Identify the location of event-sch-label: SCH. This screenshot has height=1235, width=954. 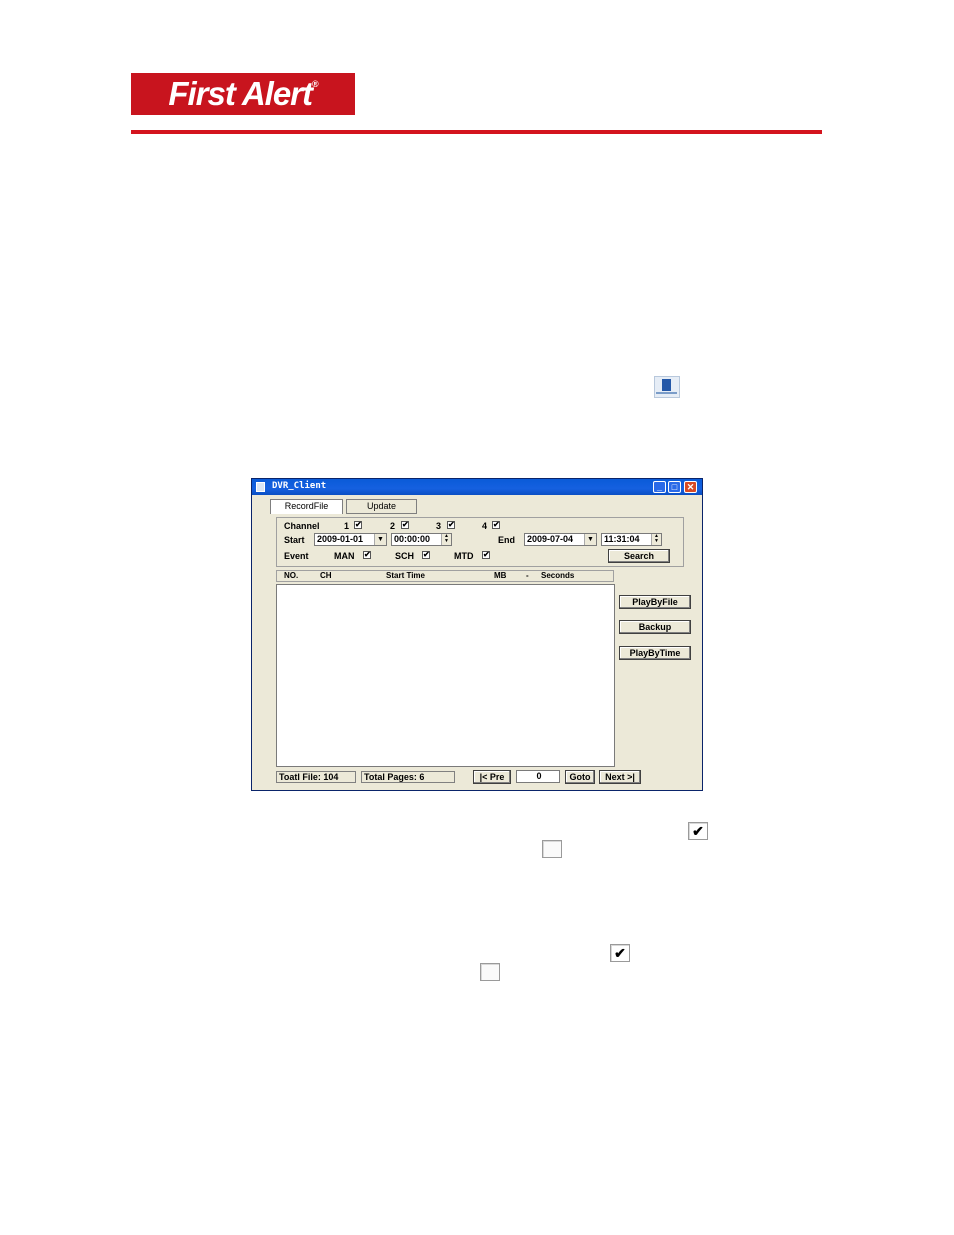
(405, 556).